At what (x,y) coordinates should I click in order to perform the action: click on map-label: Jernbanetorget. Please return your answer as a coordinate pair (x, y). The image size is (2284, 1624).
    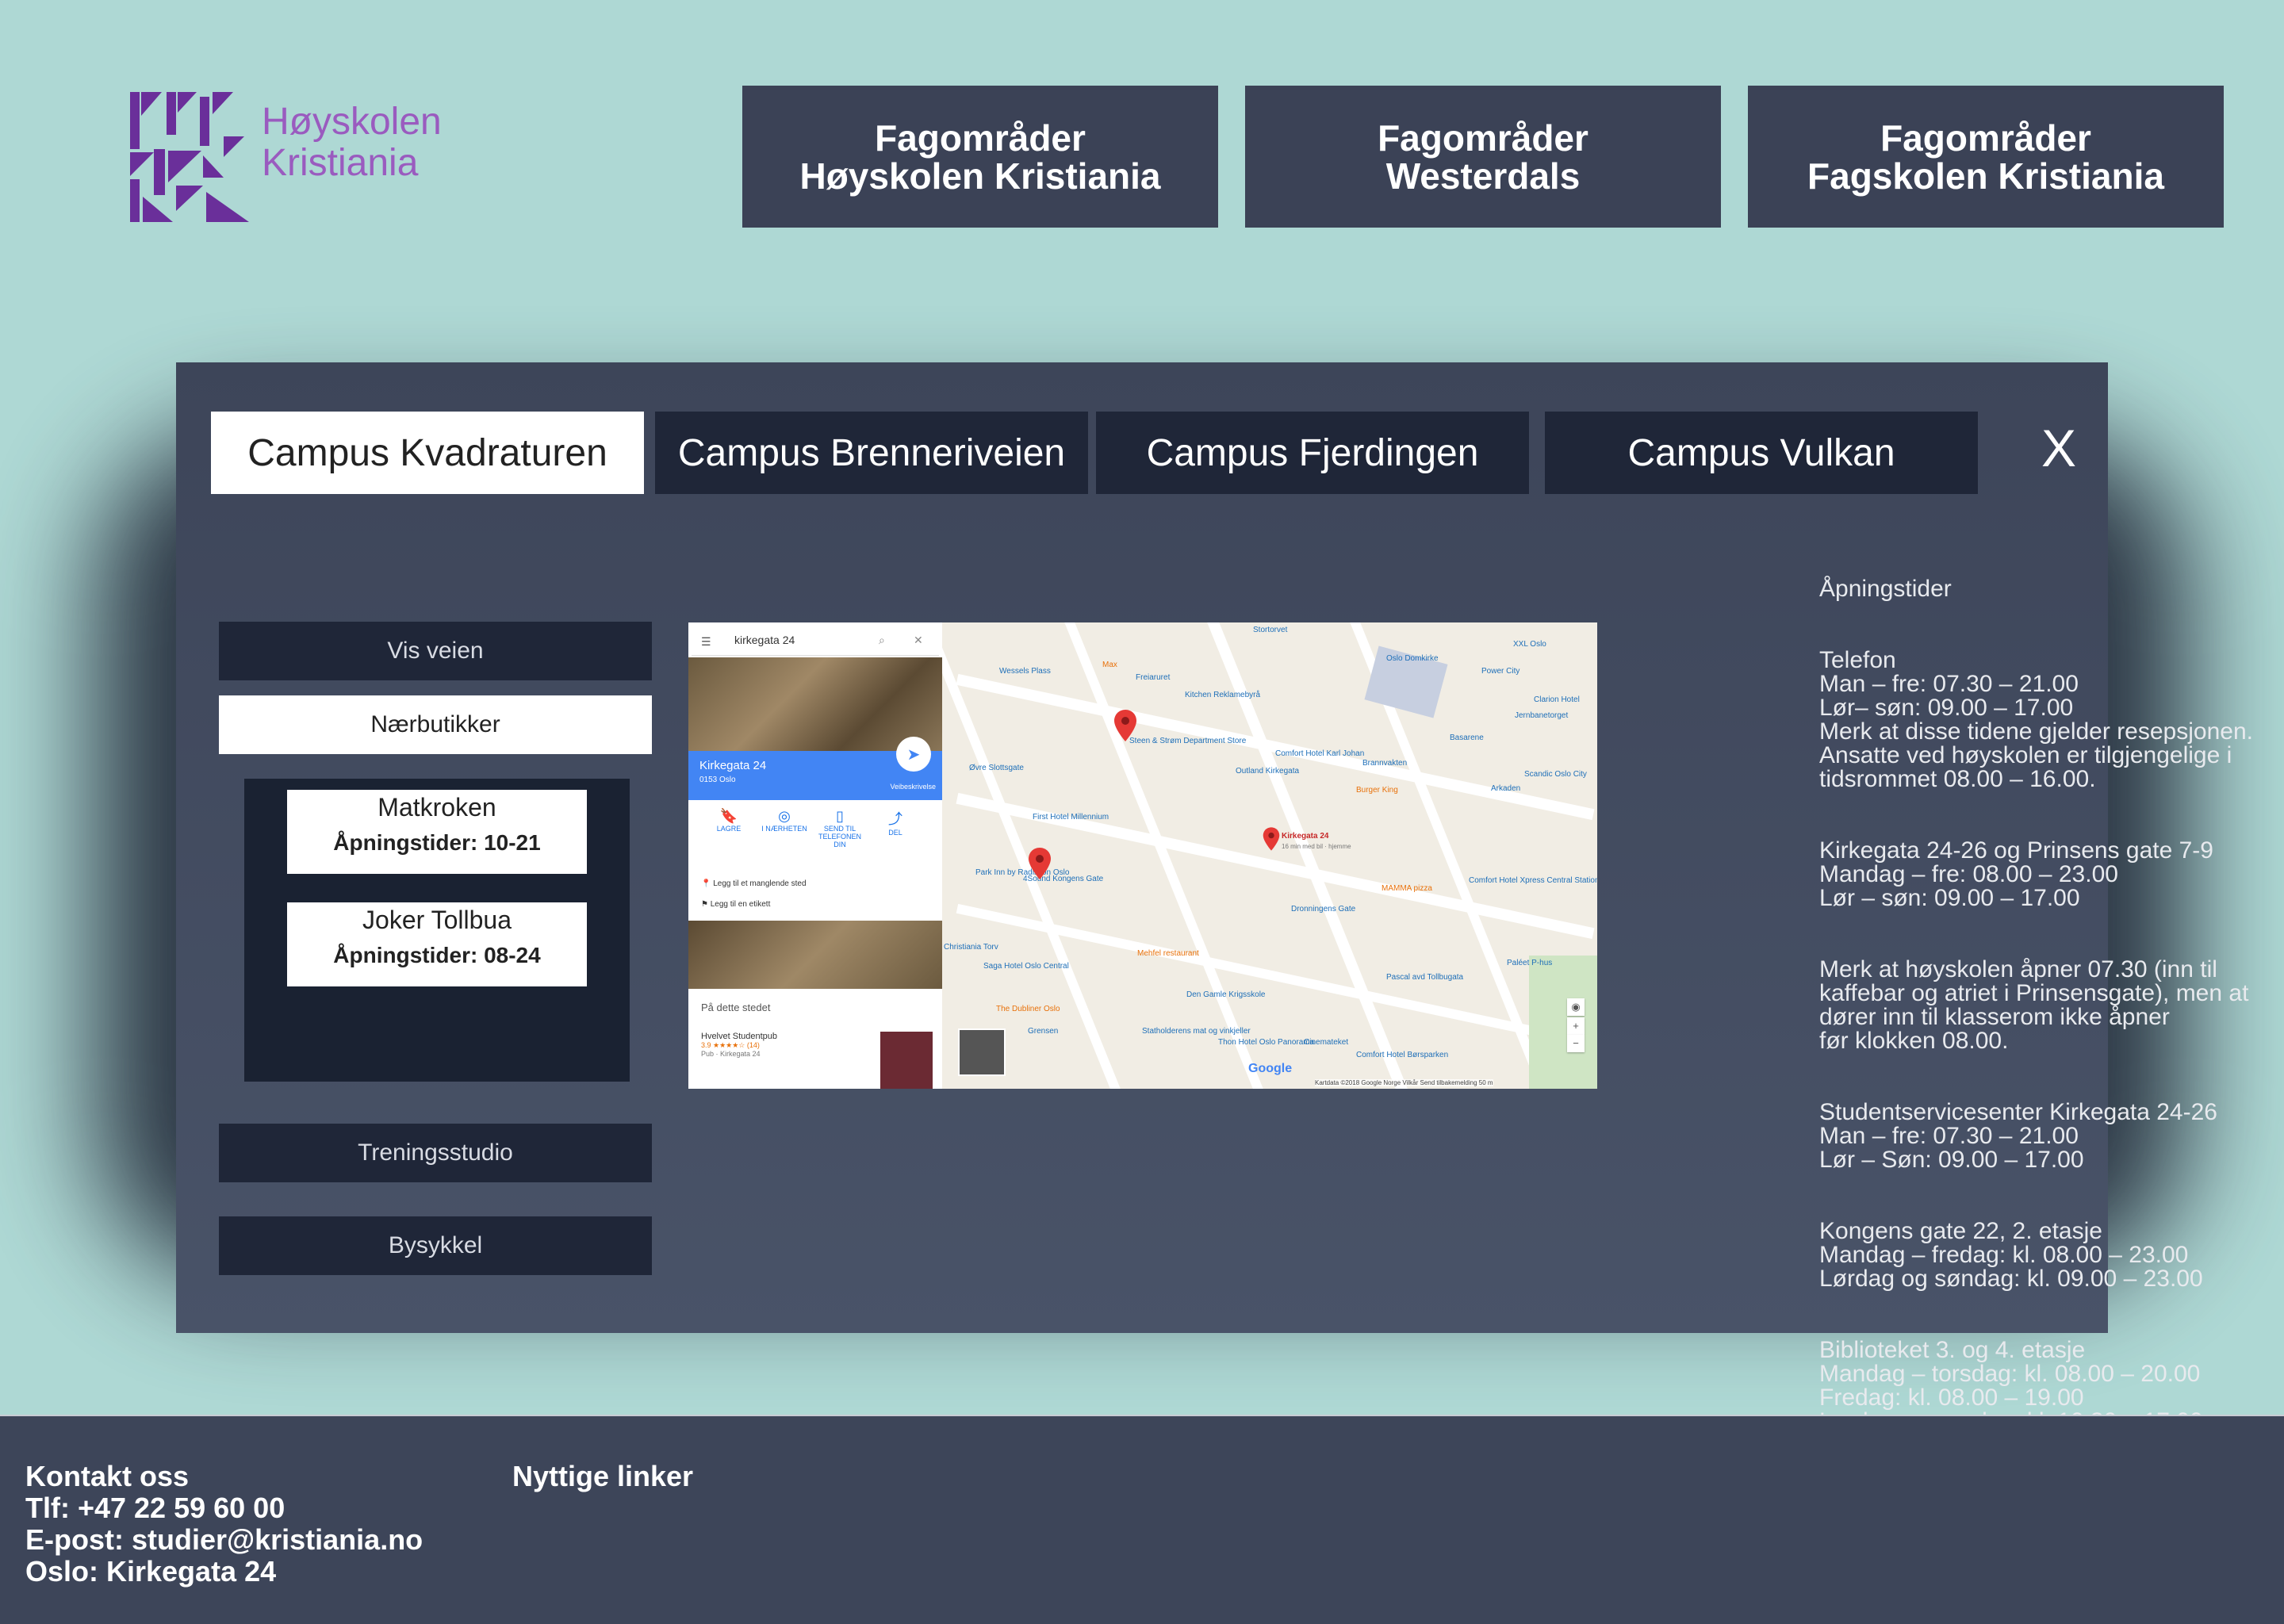
    Looking at the image, I should click on (1542, 715).